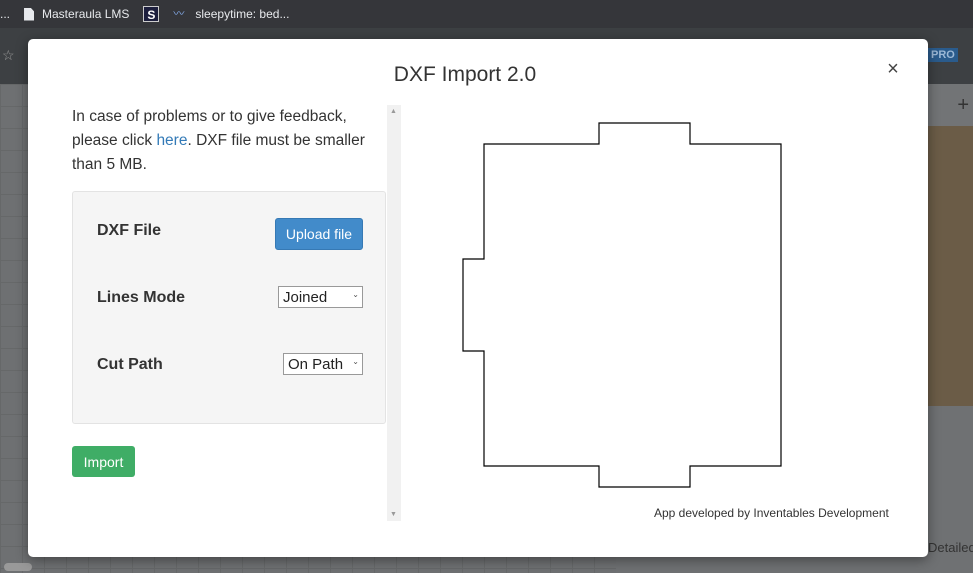  What do you see at coordinates (103, 461) in the screenshot?
I see `import-button: Import` at bounding box center [103, 461].